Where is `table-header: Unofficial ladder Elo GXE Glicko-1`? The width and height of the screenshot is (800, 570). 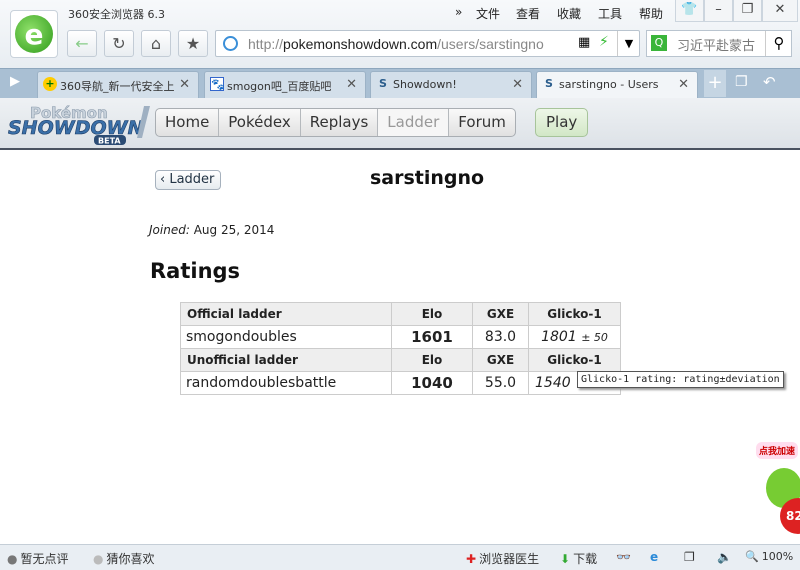
table-header: Unofficial ladder Elo GXE Glicko-1 is located at coordinates (400, 360).